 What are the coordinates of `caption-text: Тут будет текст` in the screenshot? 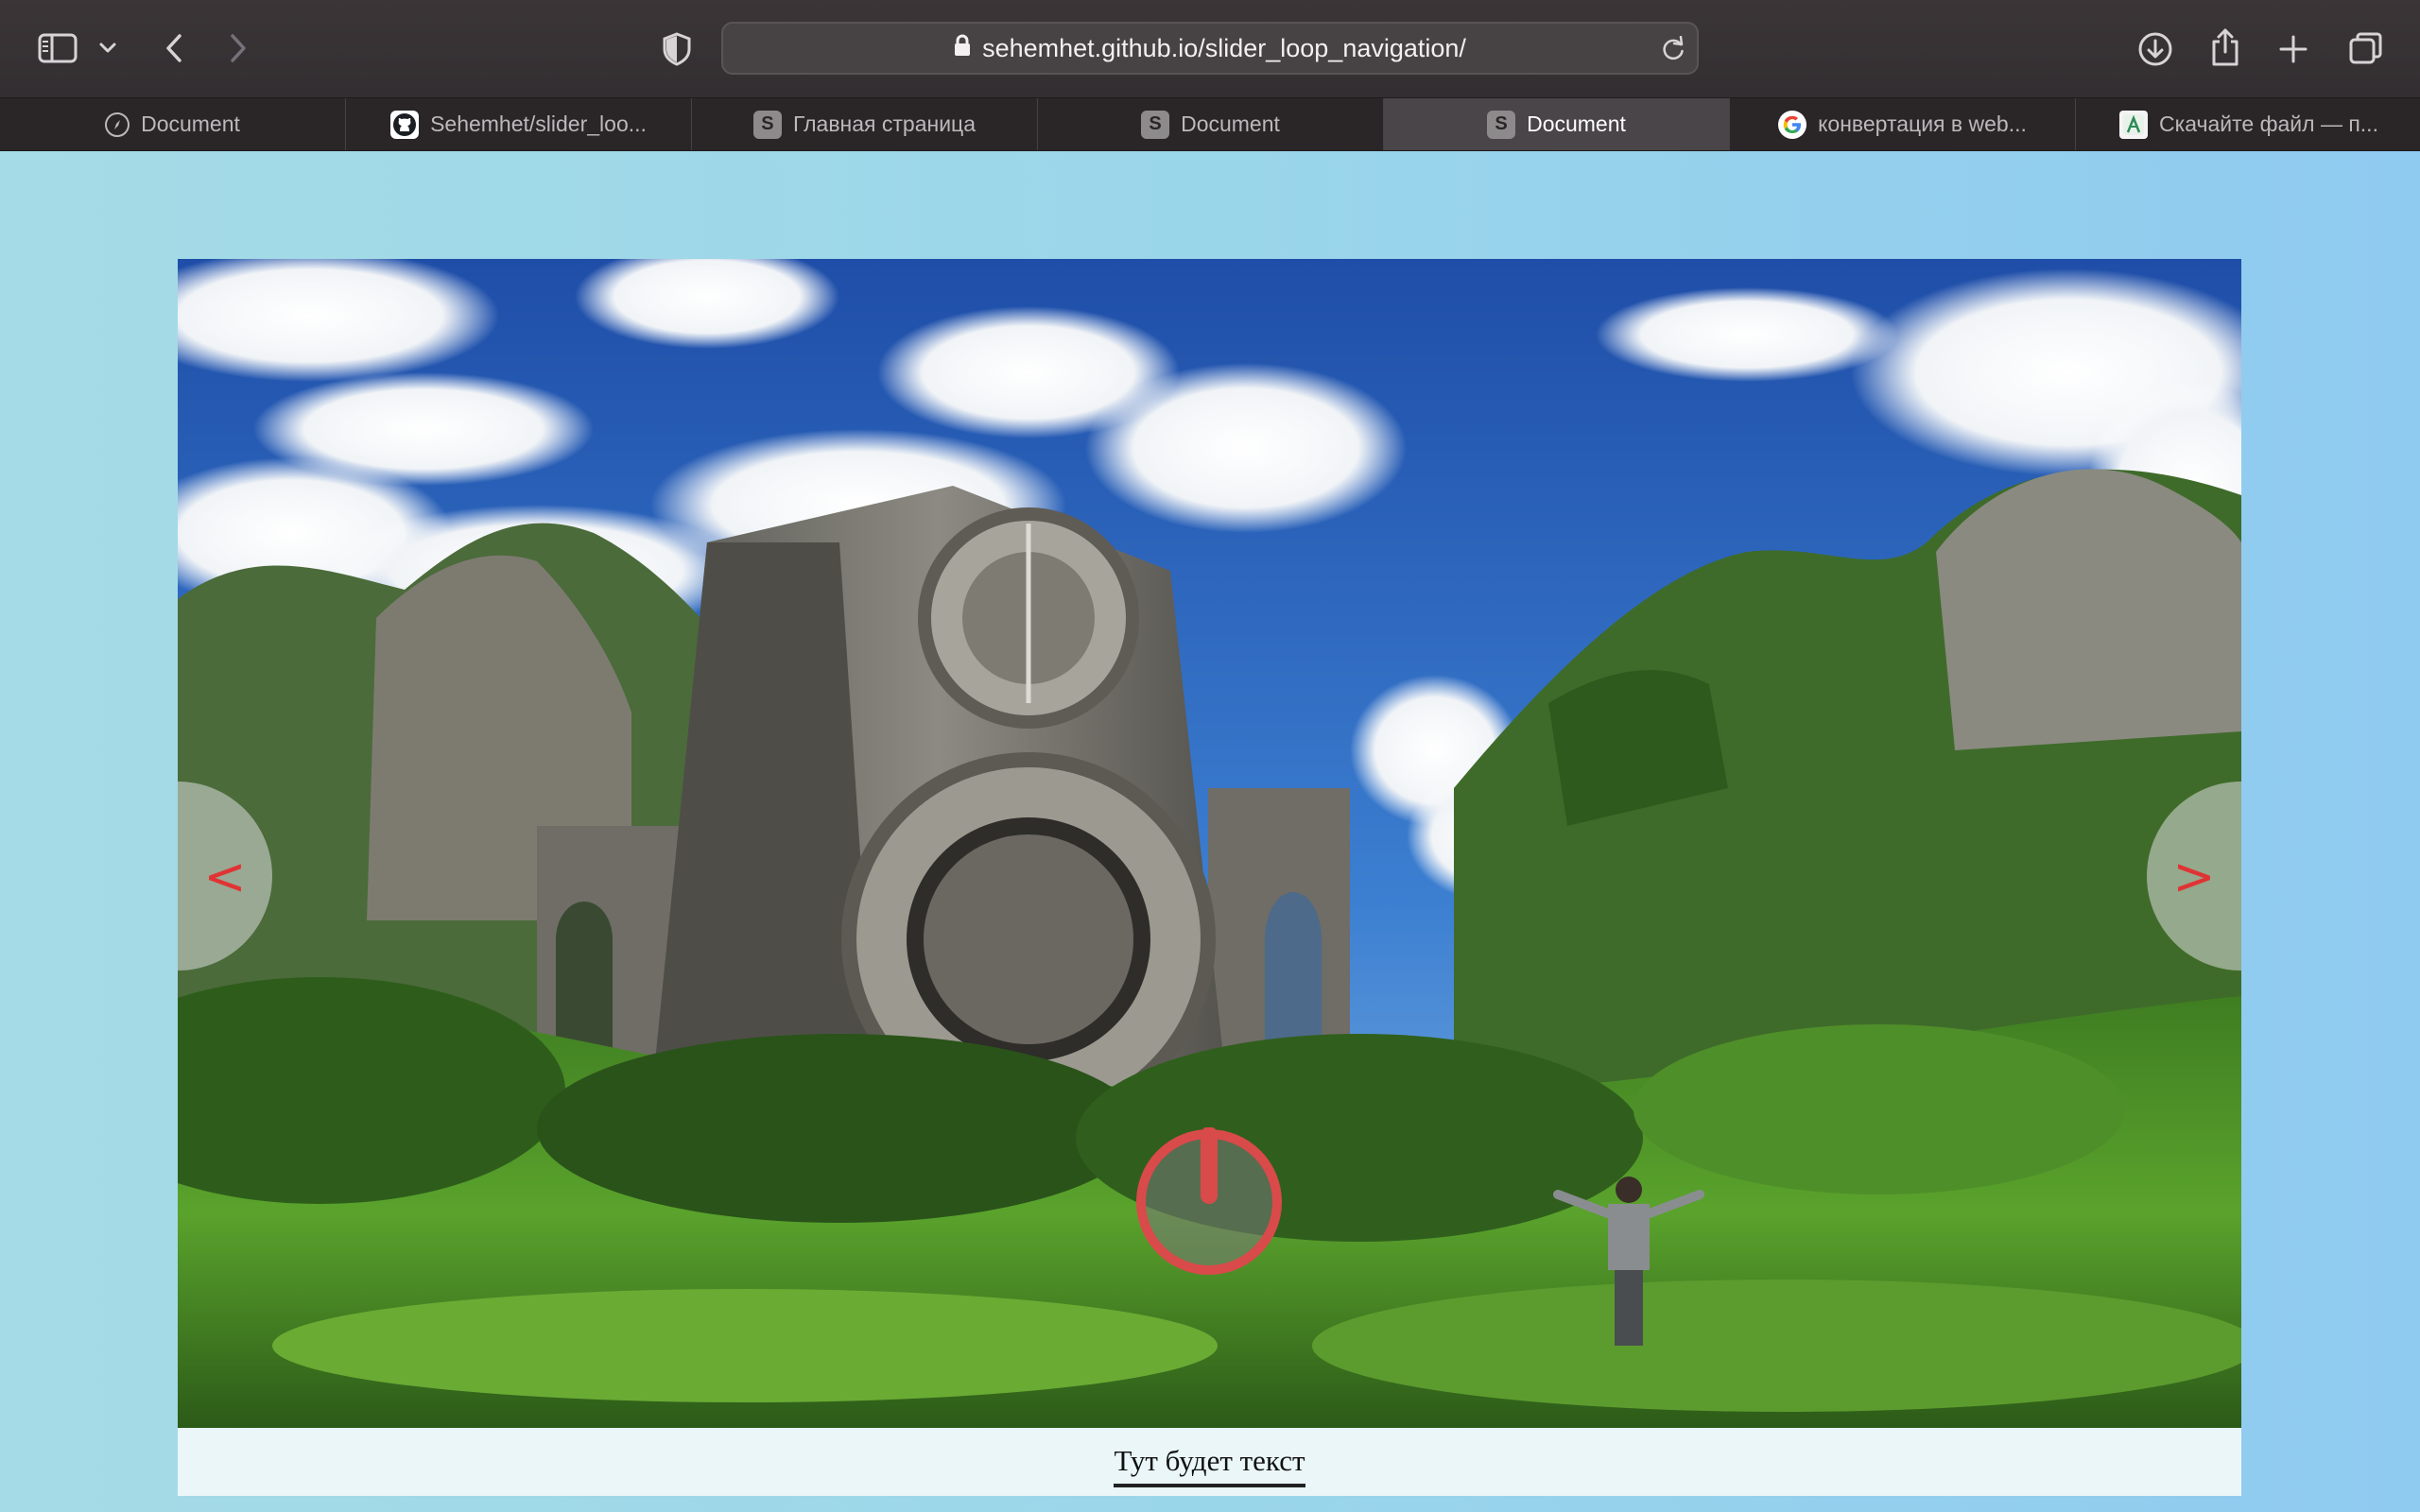 It's located at (1210, 1465).